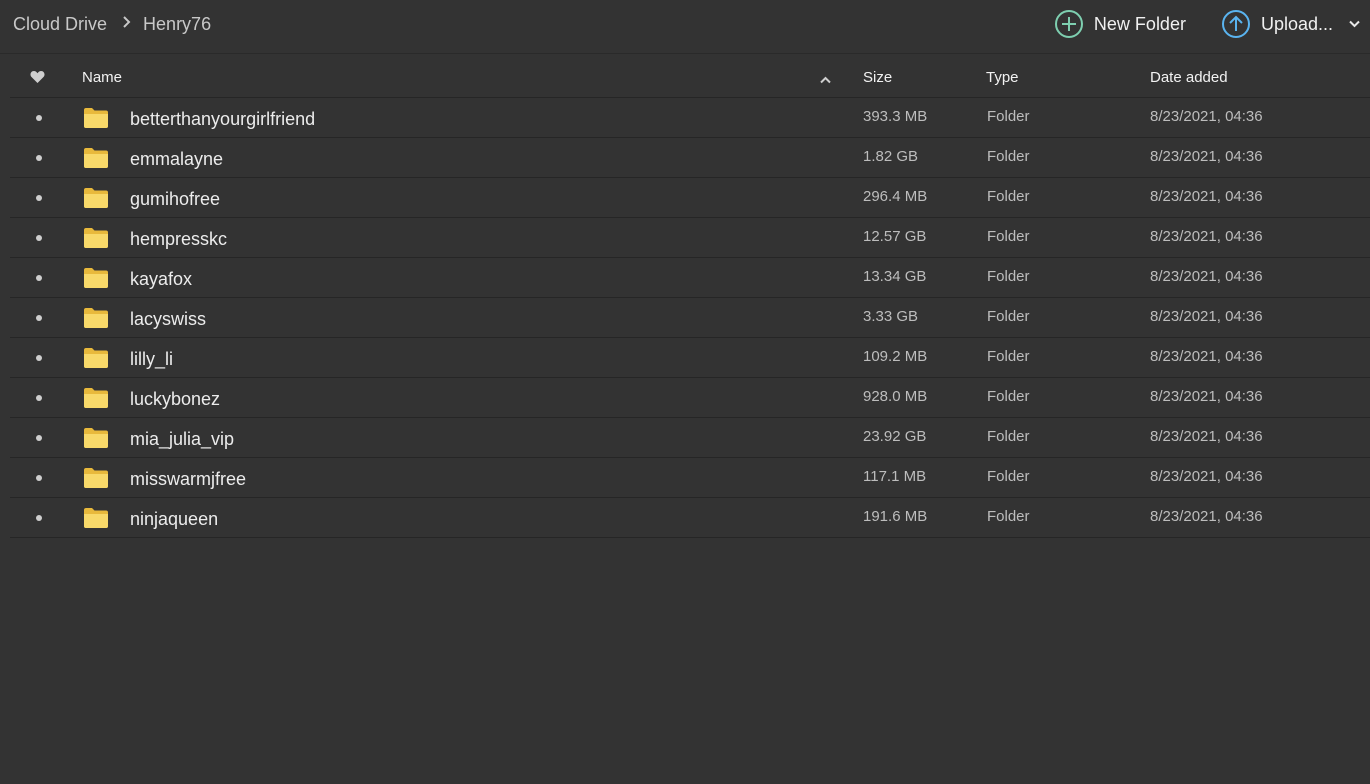 This screenshot has width=1370, height=784. Describe the element at coordinates (690, 278) in the screenshot. I see `table-row: kayafox 13.34 GB Folder 8/23/2021, 04:36` at that location.